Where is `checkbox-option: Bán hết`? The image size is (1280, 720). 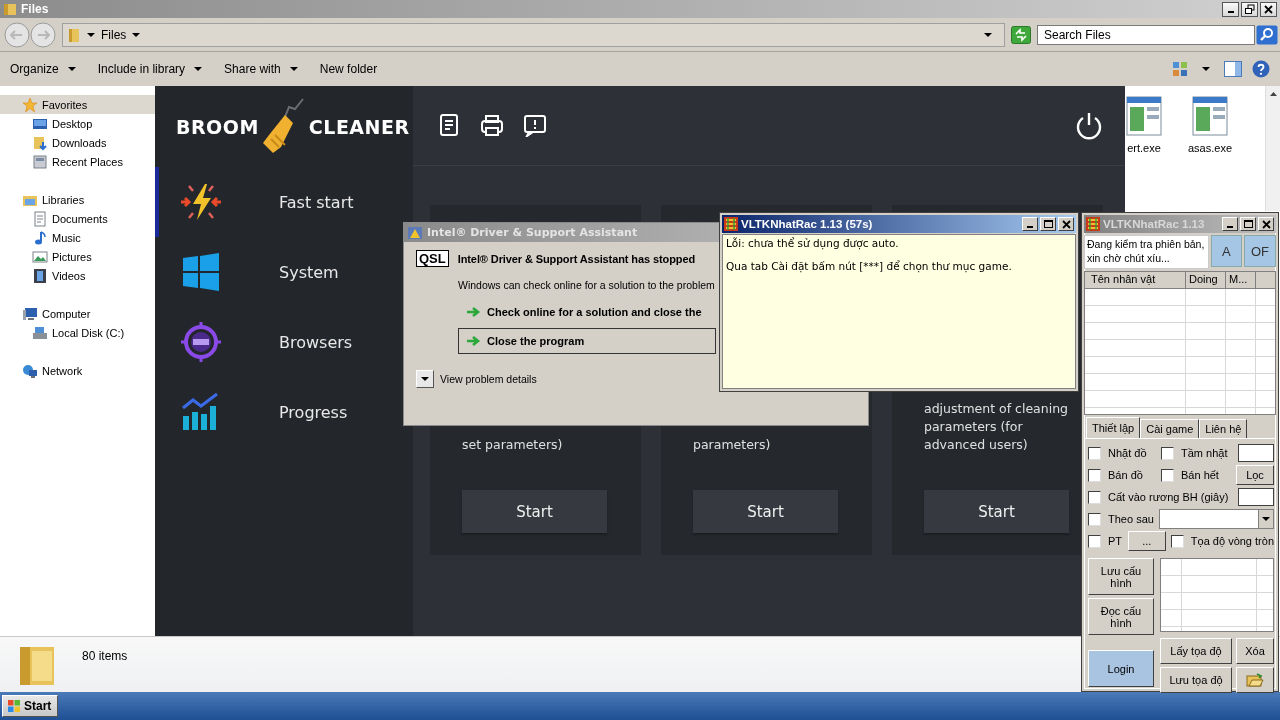
checkbox-option: Bán hết is located at coordinates (1190, 475).